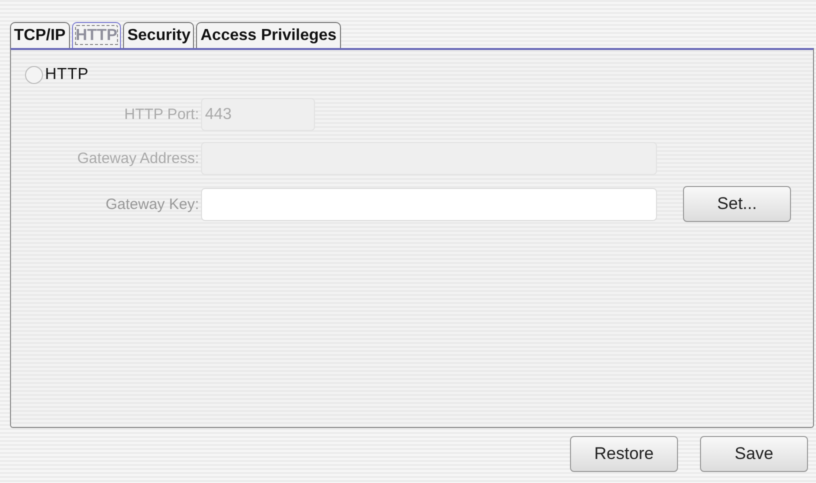  Describe the element at coordinates (40, 35) in the screenshot. I see `tab: TCP/IP` at that location.